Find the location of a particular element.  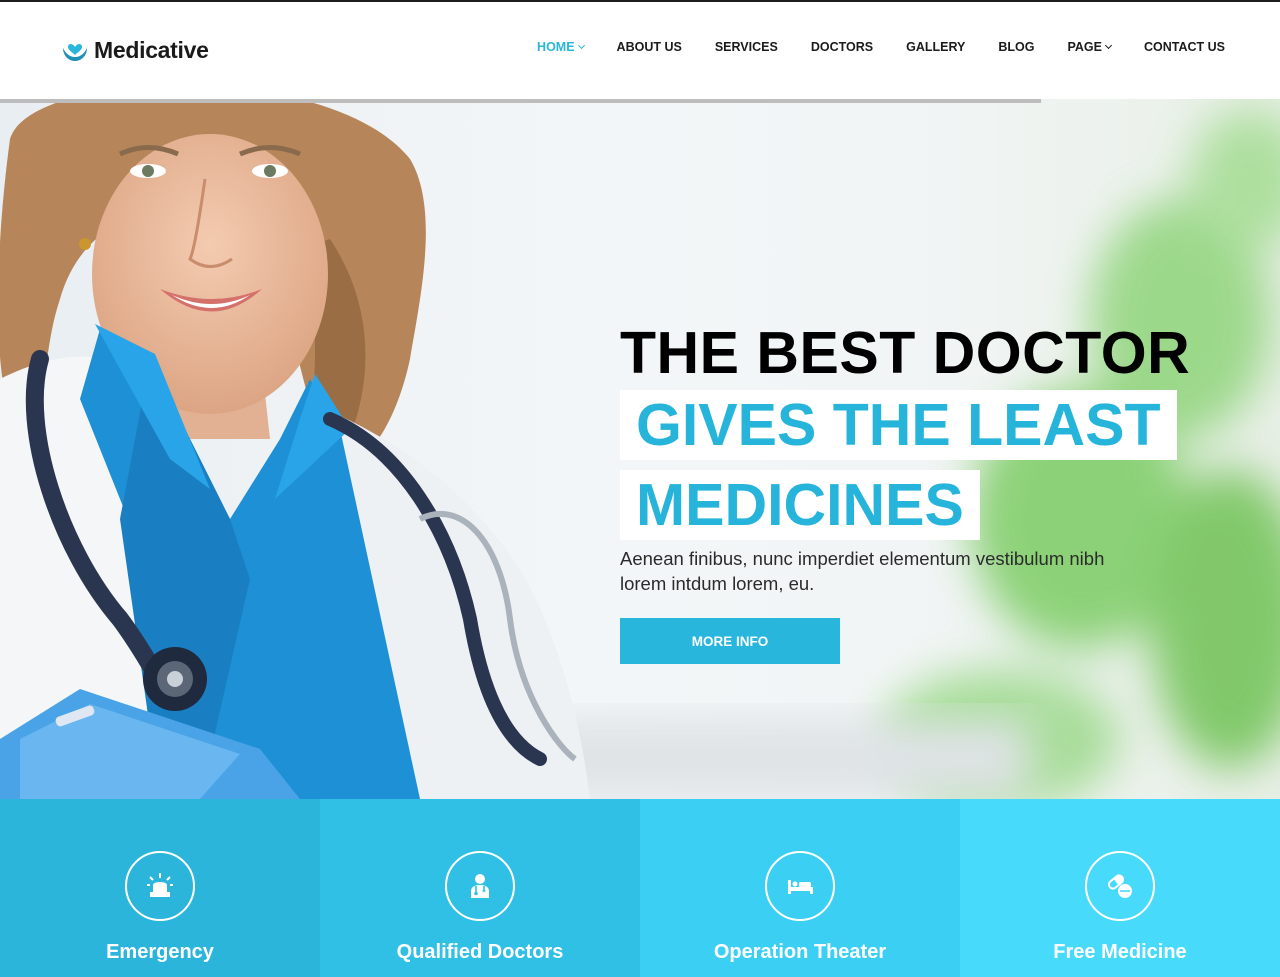

feature-emergency: Emergency is located at coordinates (160, 888).